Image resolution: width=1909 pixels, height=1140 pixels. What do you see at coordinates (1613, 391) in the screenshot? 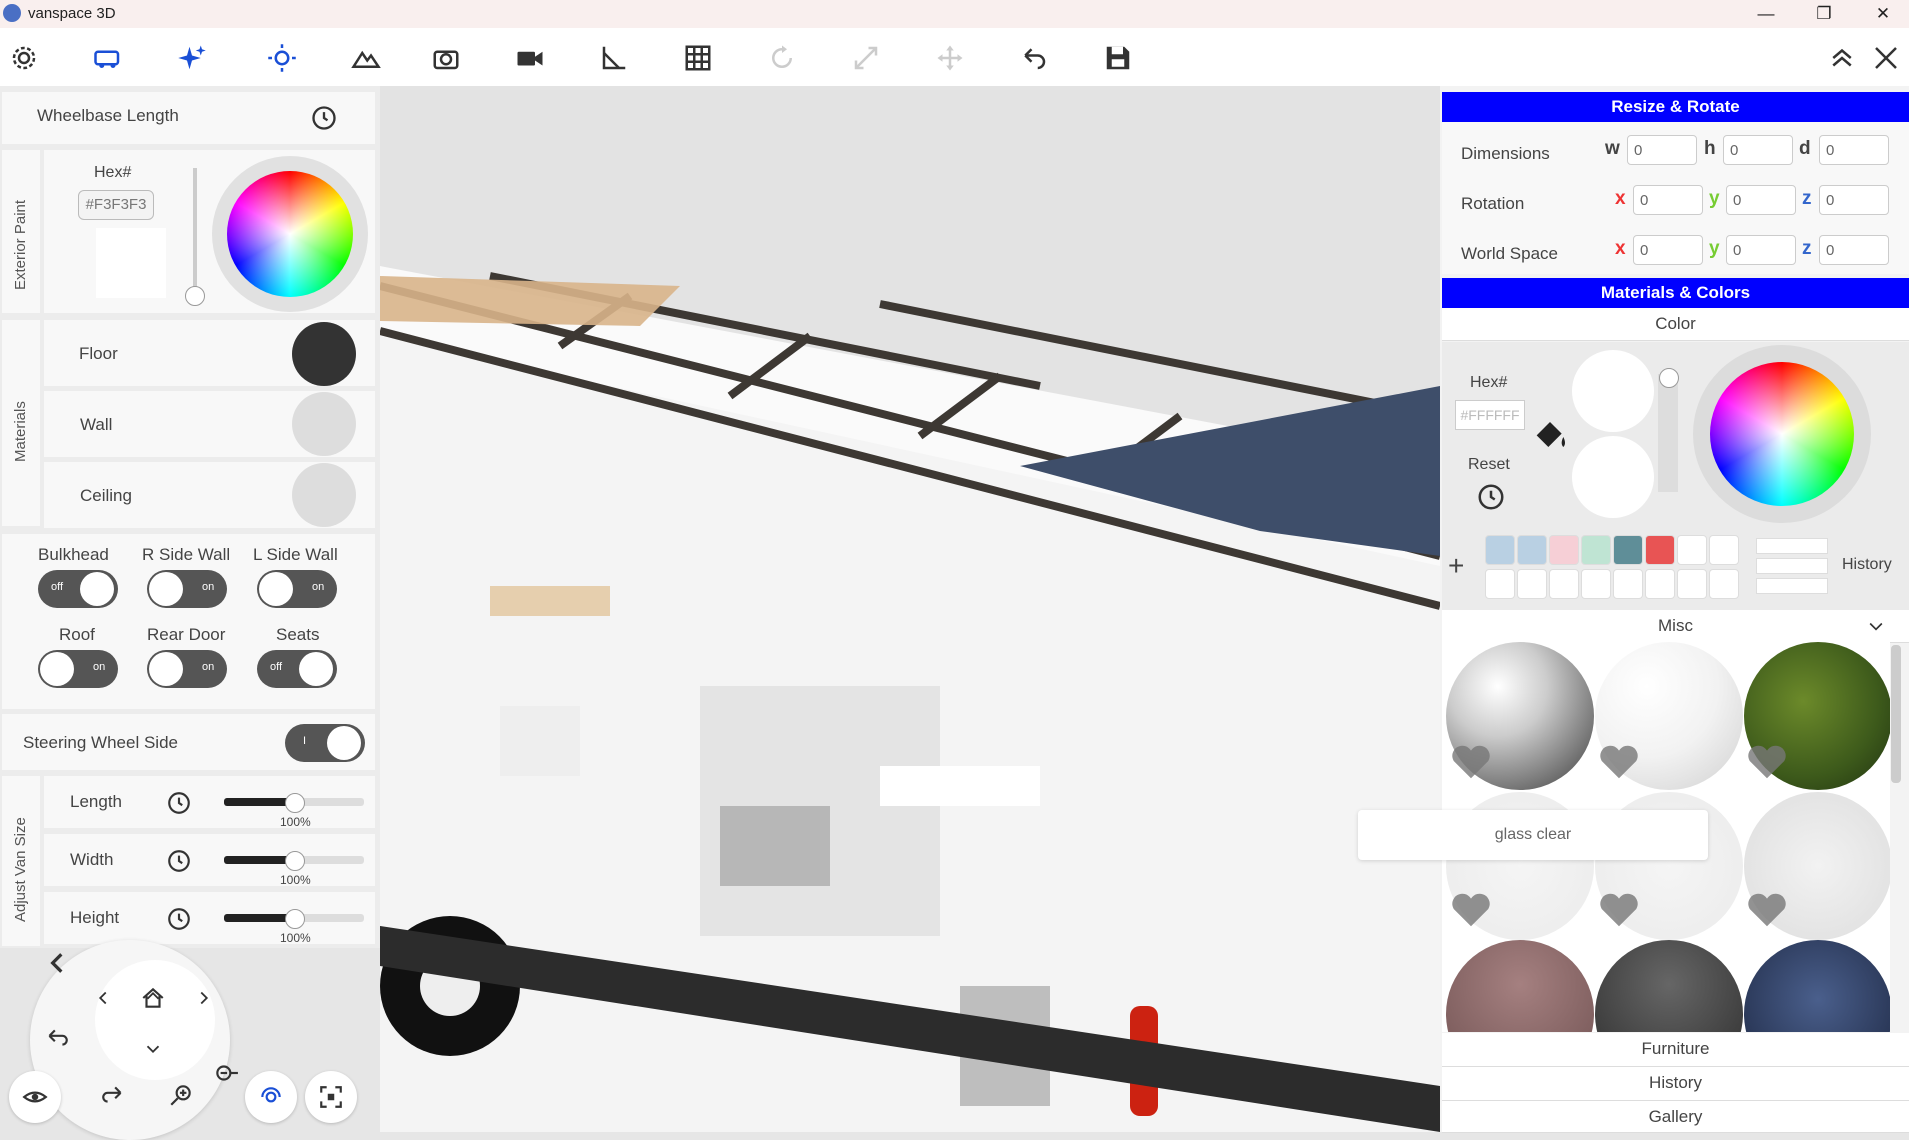
I see `current-color-swatch` at bounding box center [1613, 391].